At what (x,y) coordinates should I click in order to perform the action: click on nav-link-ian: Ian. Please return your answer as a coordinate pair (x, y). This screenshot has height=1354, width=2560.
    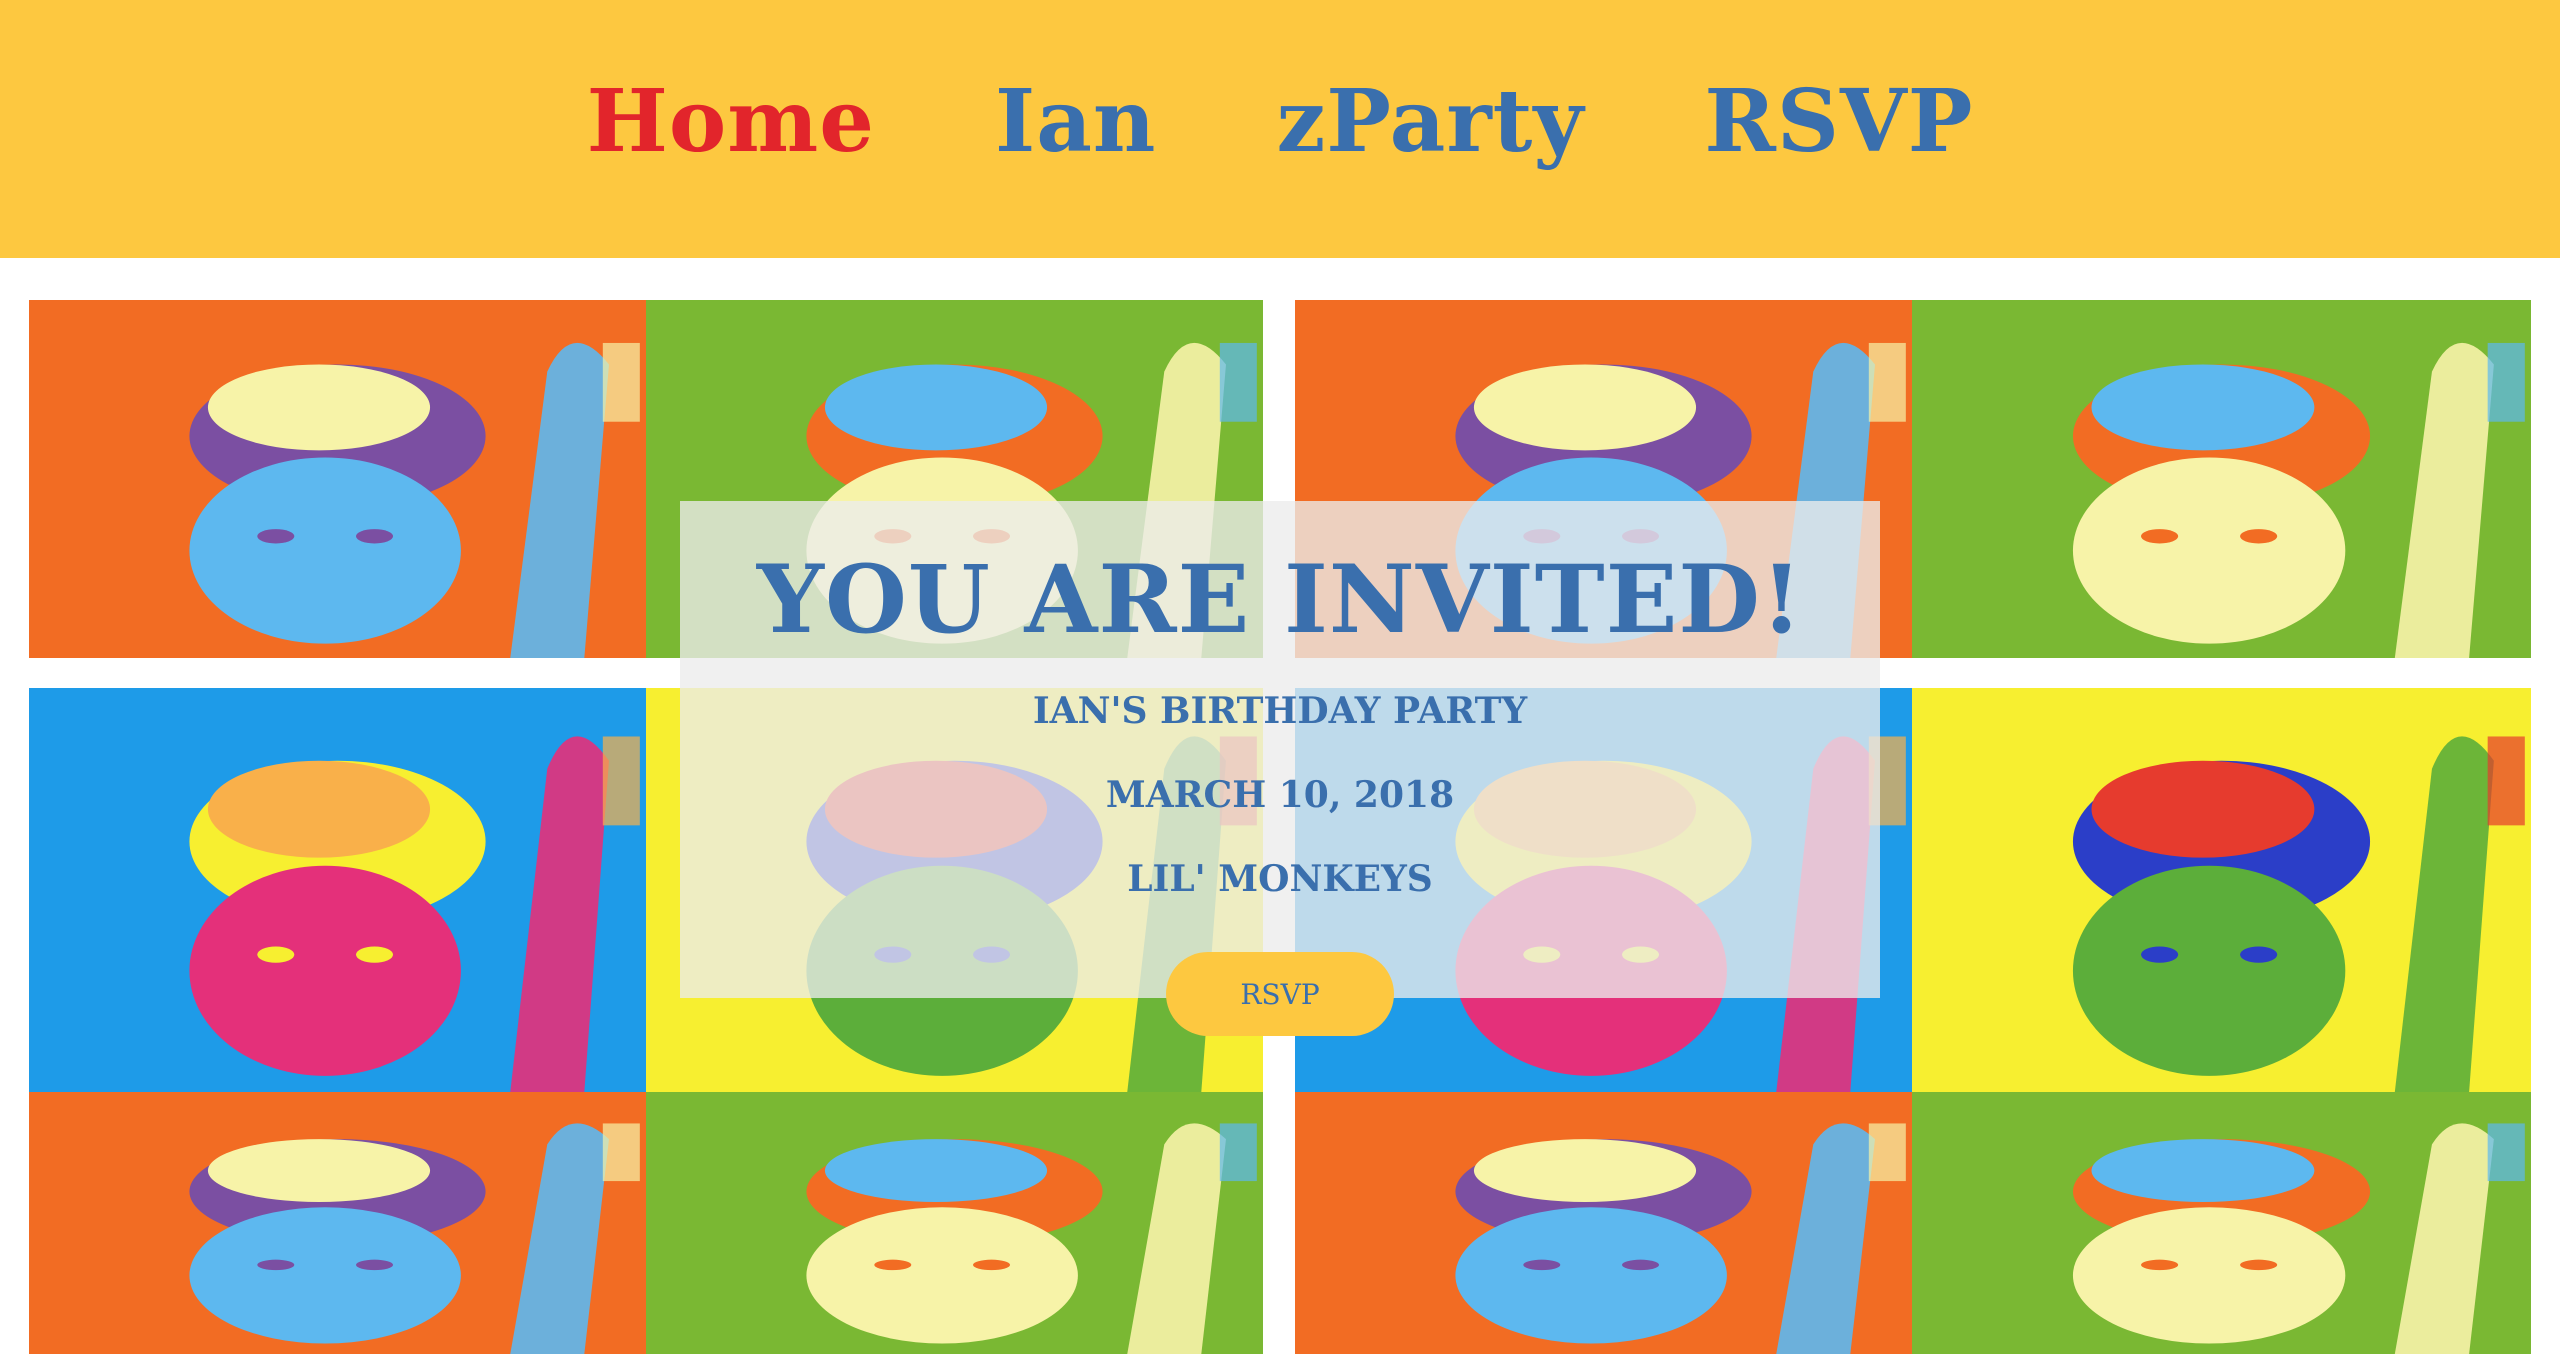
    Looking at the image, I should click on (1075, 122).